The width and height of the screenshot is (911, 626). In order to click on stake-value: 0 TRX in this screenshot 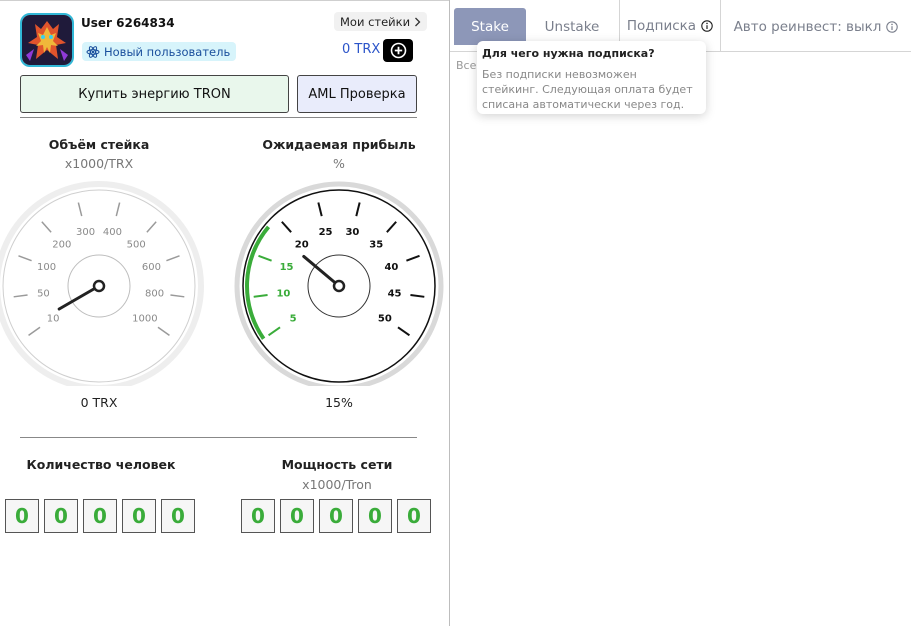, I will do `click(99, 402)`.